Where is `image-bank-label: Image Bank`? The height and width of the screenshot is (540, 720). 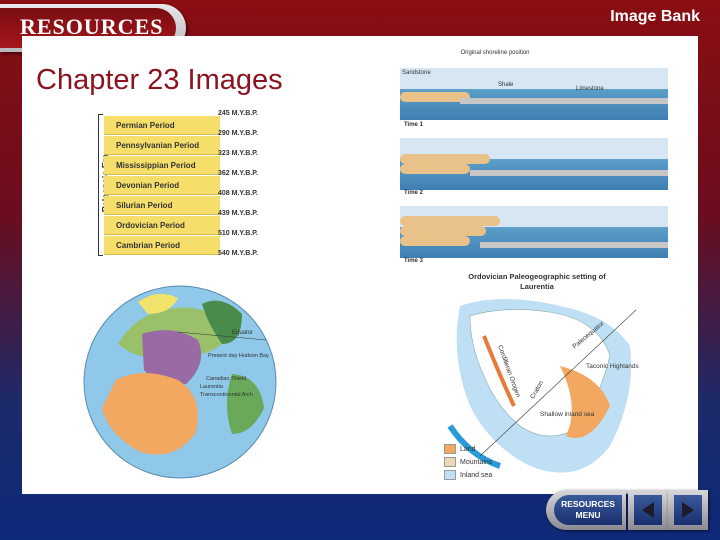 image-bank-label: Image Bank is located at coordinates (655, 16).